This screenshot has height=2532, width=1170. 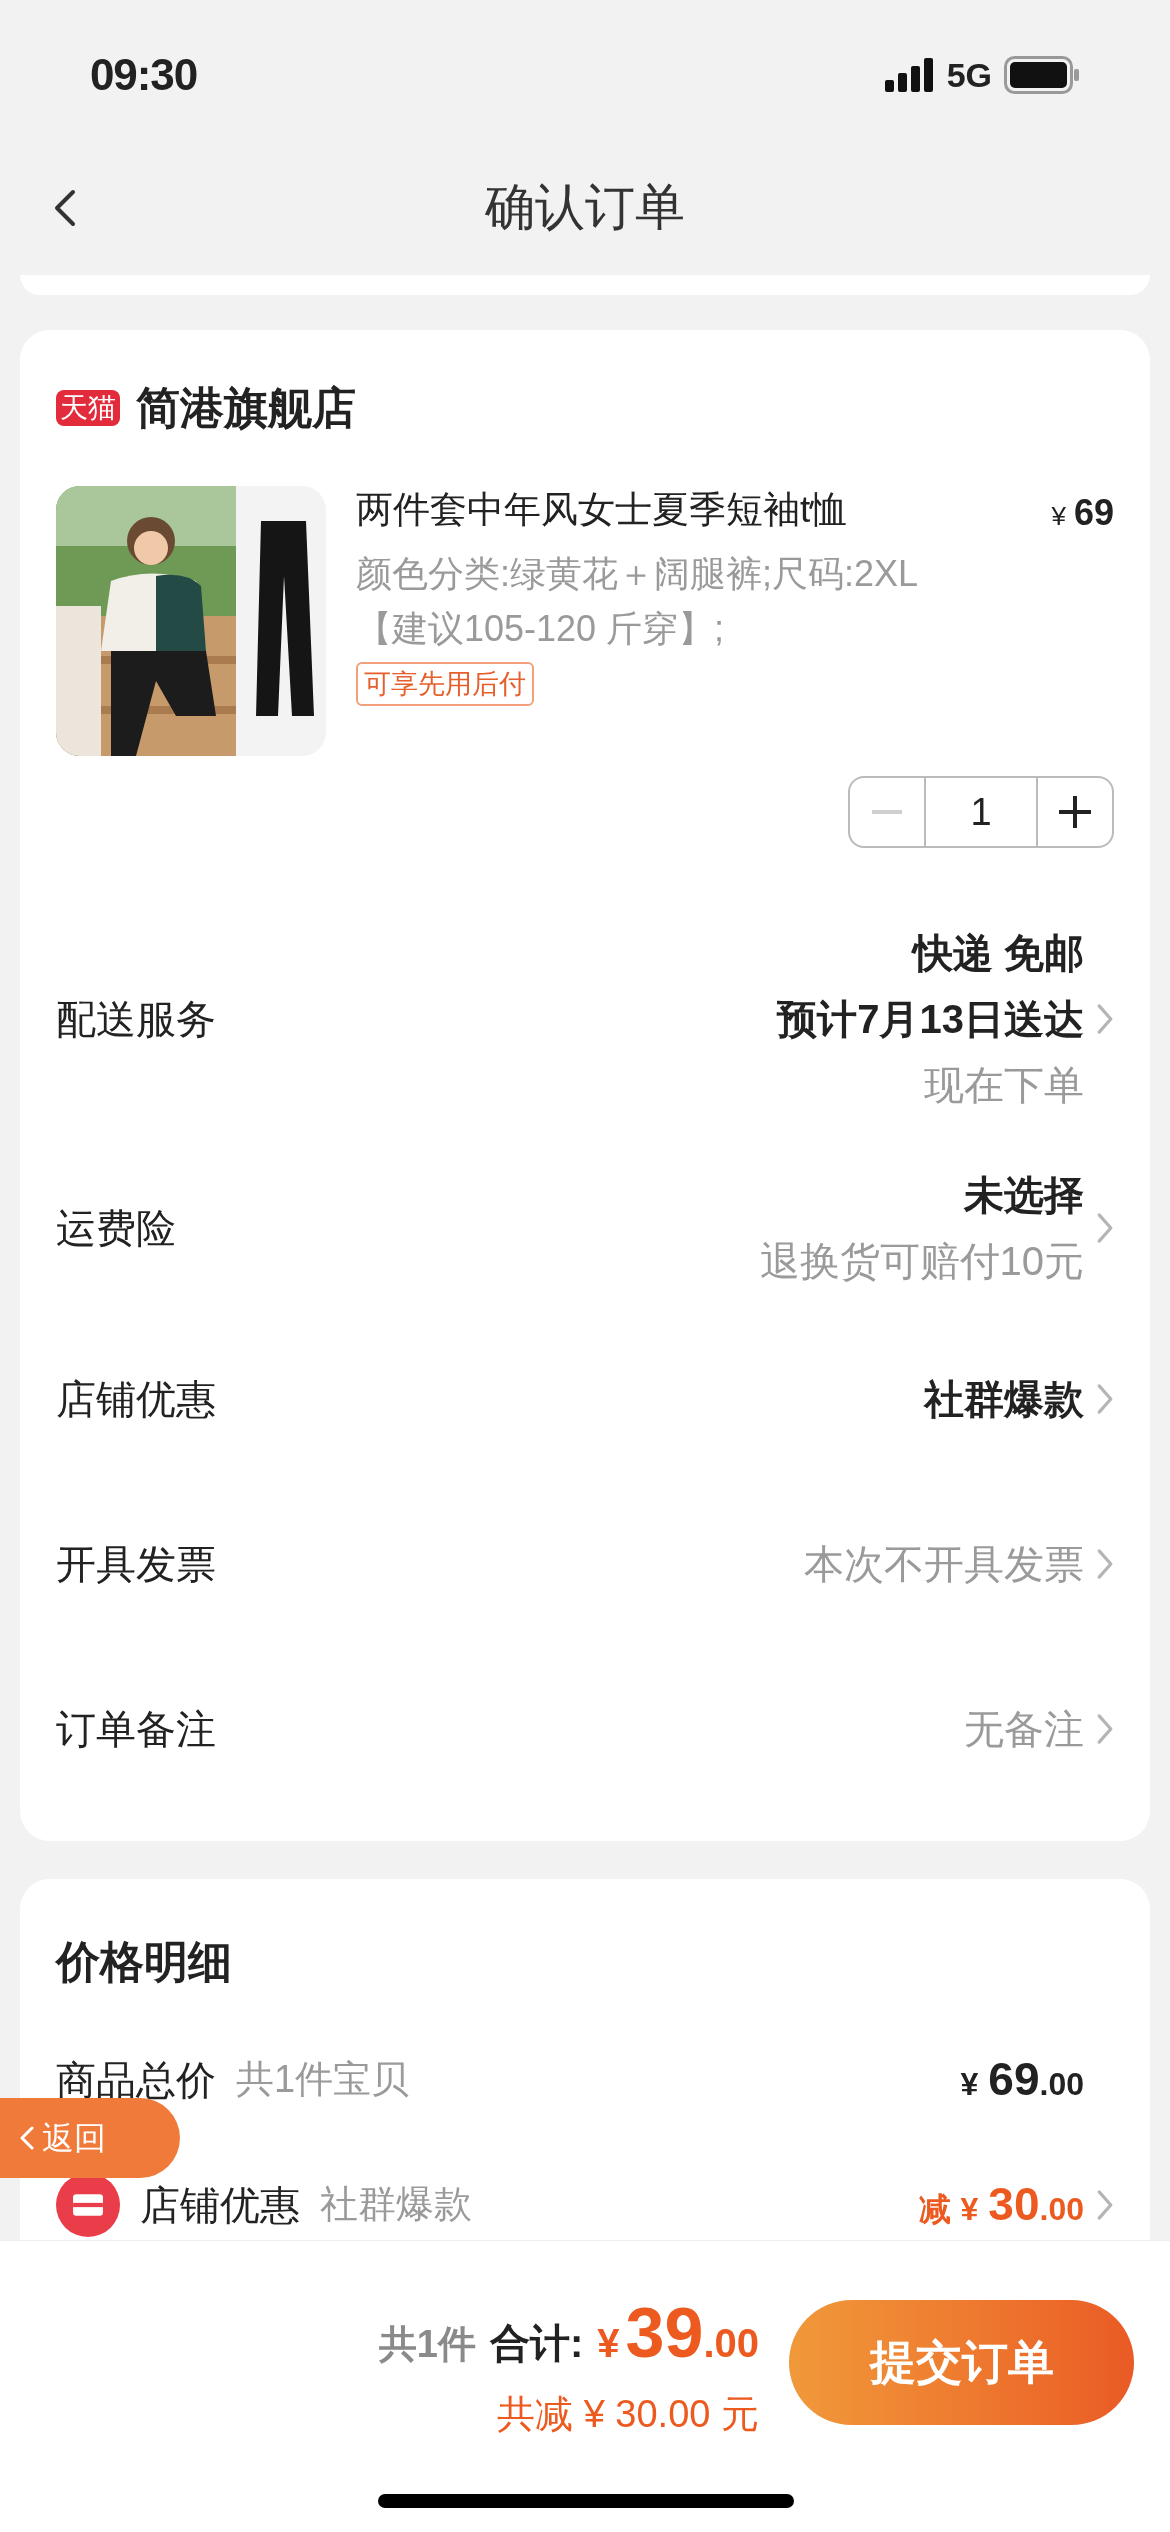 I want to click on minus-icon, so click(x=887, y=812).